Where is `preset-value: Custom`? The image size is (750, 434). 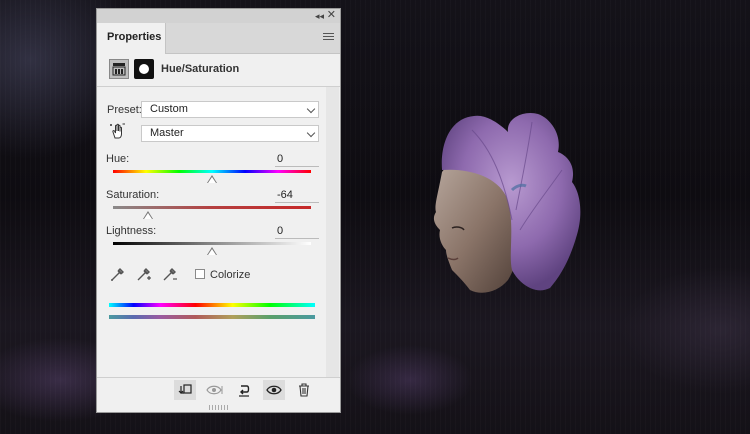 preset-value: Custom is located at coordinates (169, 109).